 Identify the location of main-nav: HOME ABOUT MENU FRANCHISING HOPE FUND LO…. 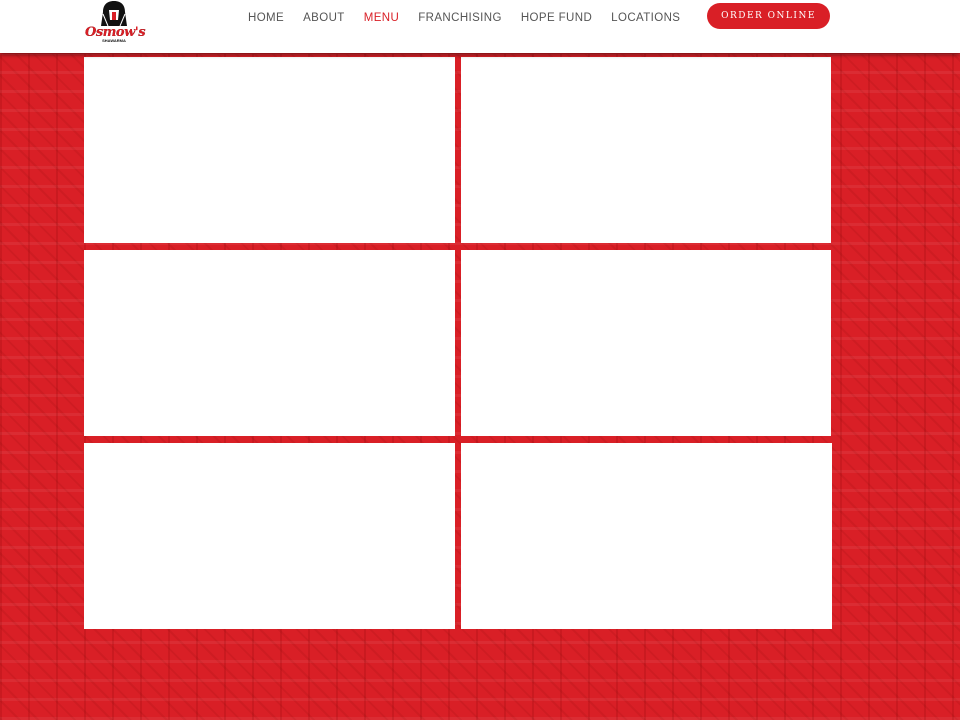
(473, 18).